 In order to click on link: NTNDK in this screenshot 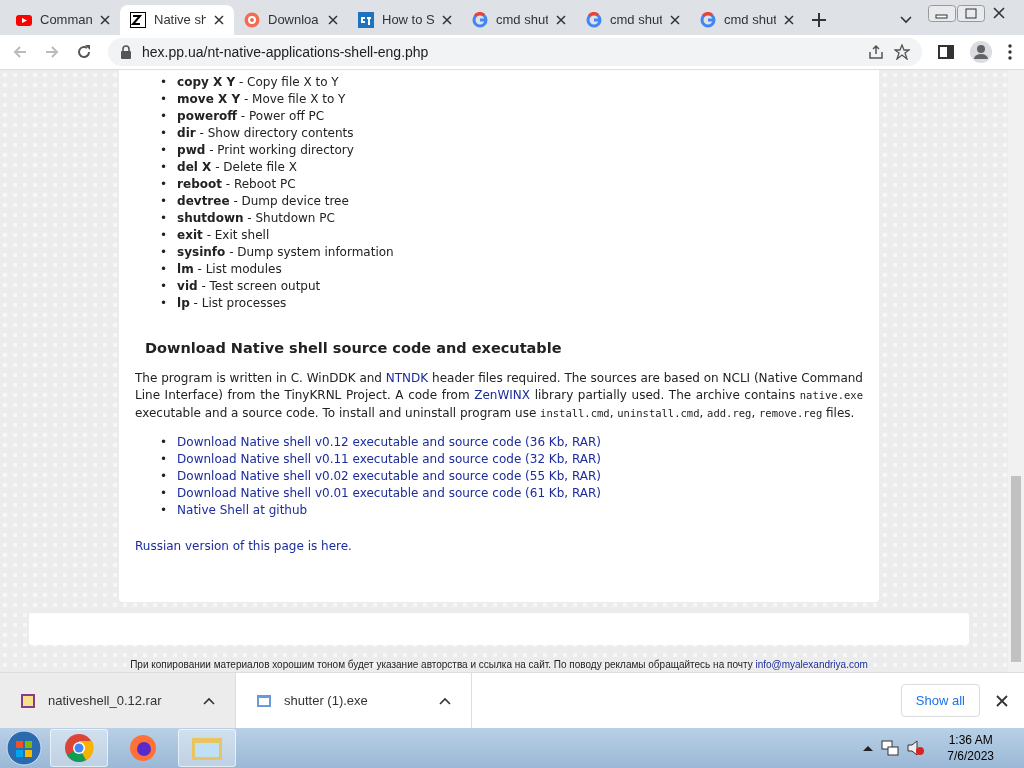, I will do `click(407, 377)`.